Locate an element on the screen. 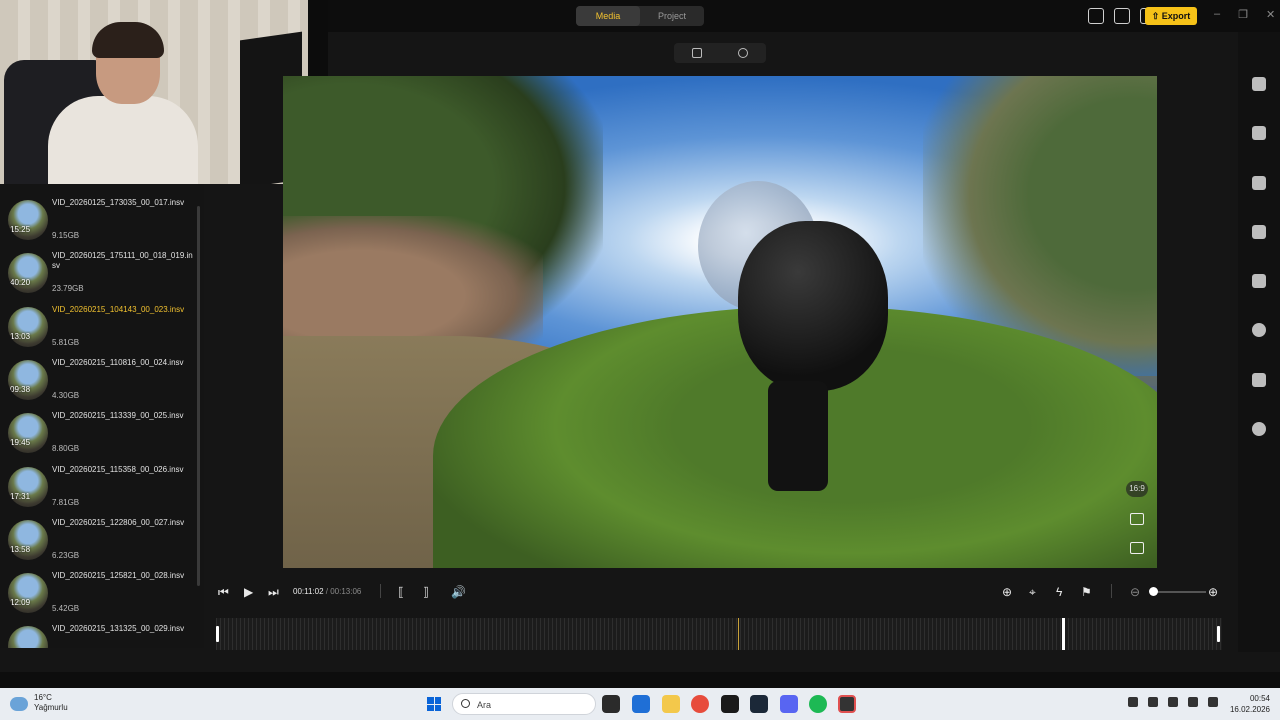  app-icon is located at coordinates (730, 704).